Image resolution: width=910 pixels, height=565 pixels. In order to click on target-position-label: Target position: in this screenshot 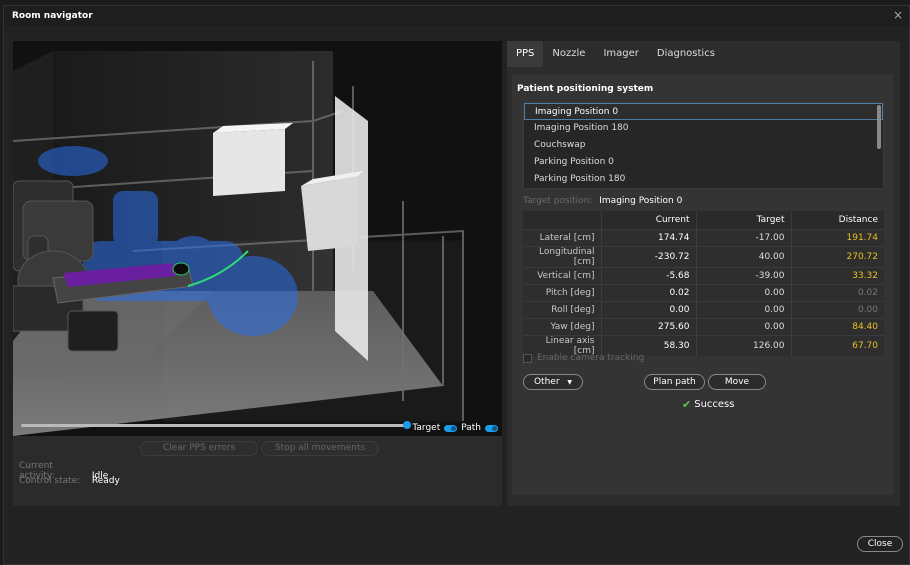, I will do `click(558, 201)`.